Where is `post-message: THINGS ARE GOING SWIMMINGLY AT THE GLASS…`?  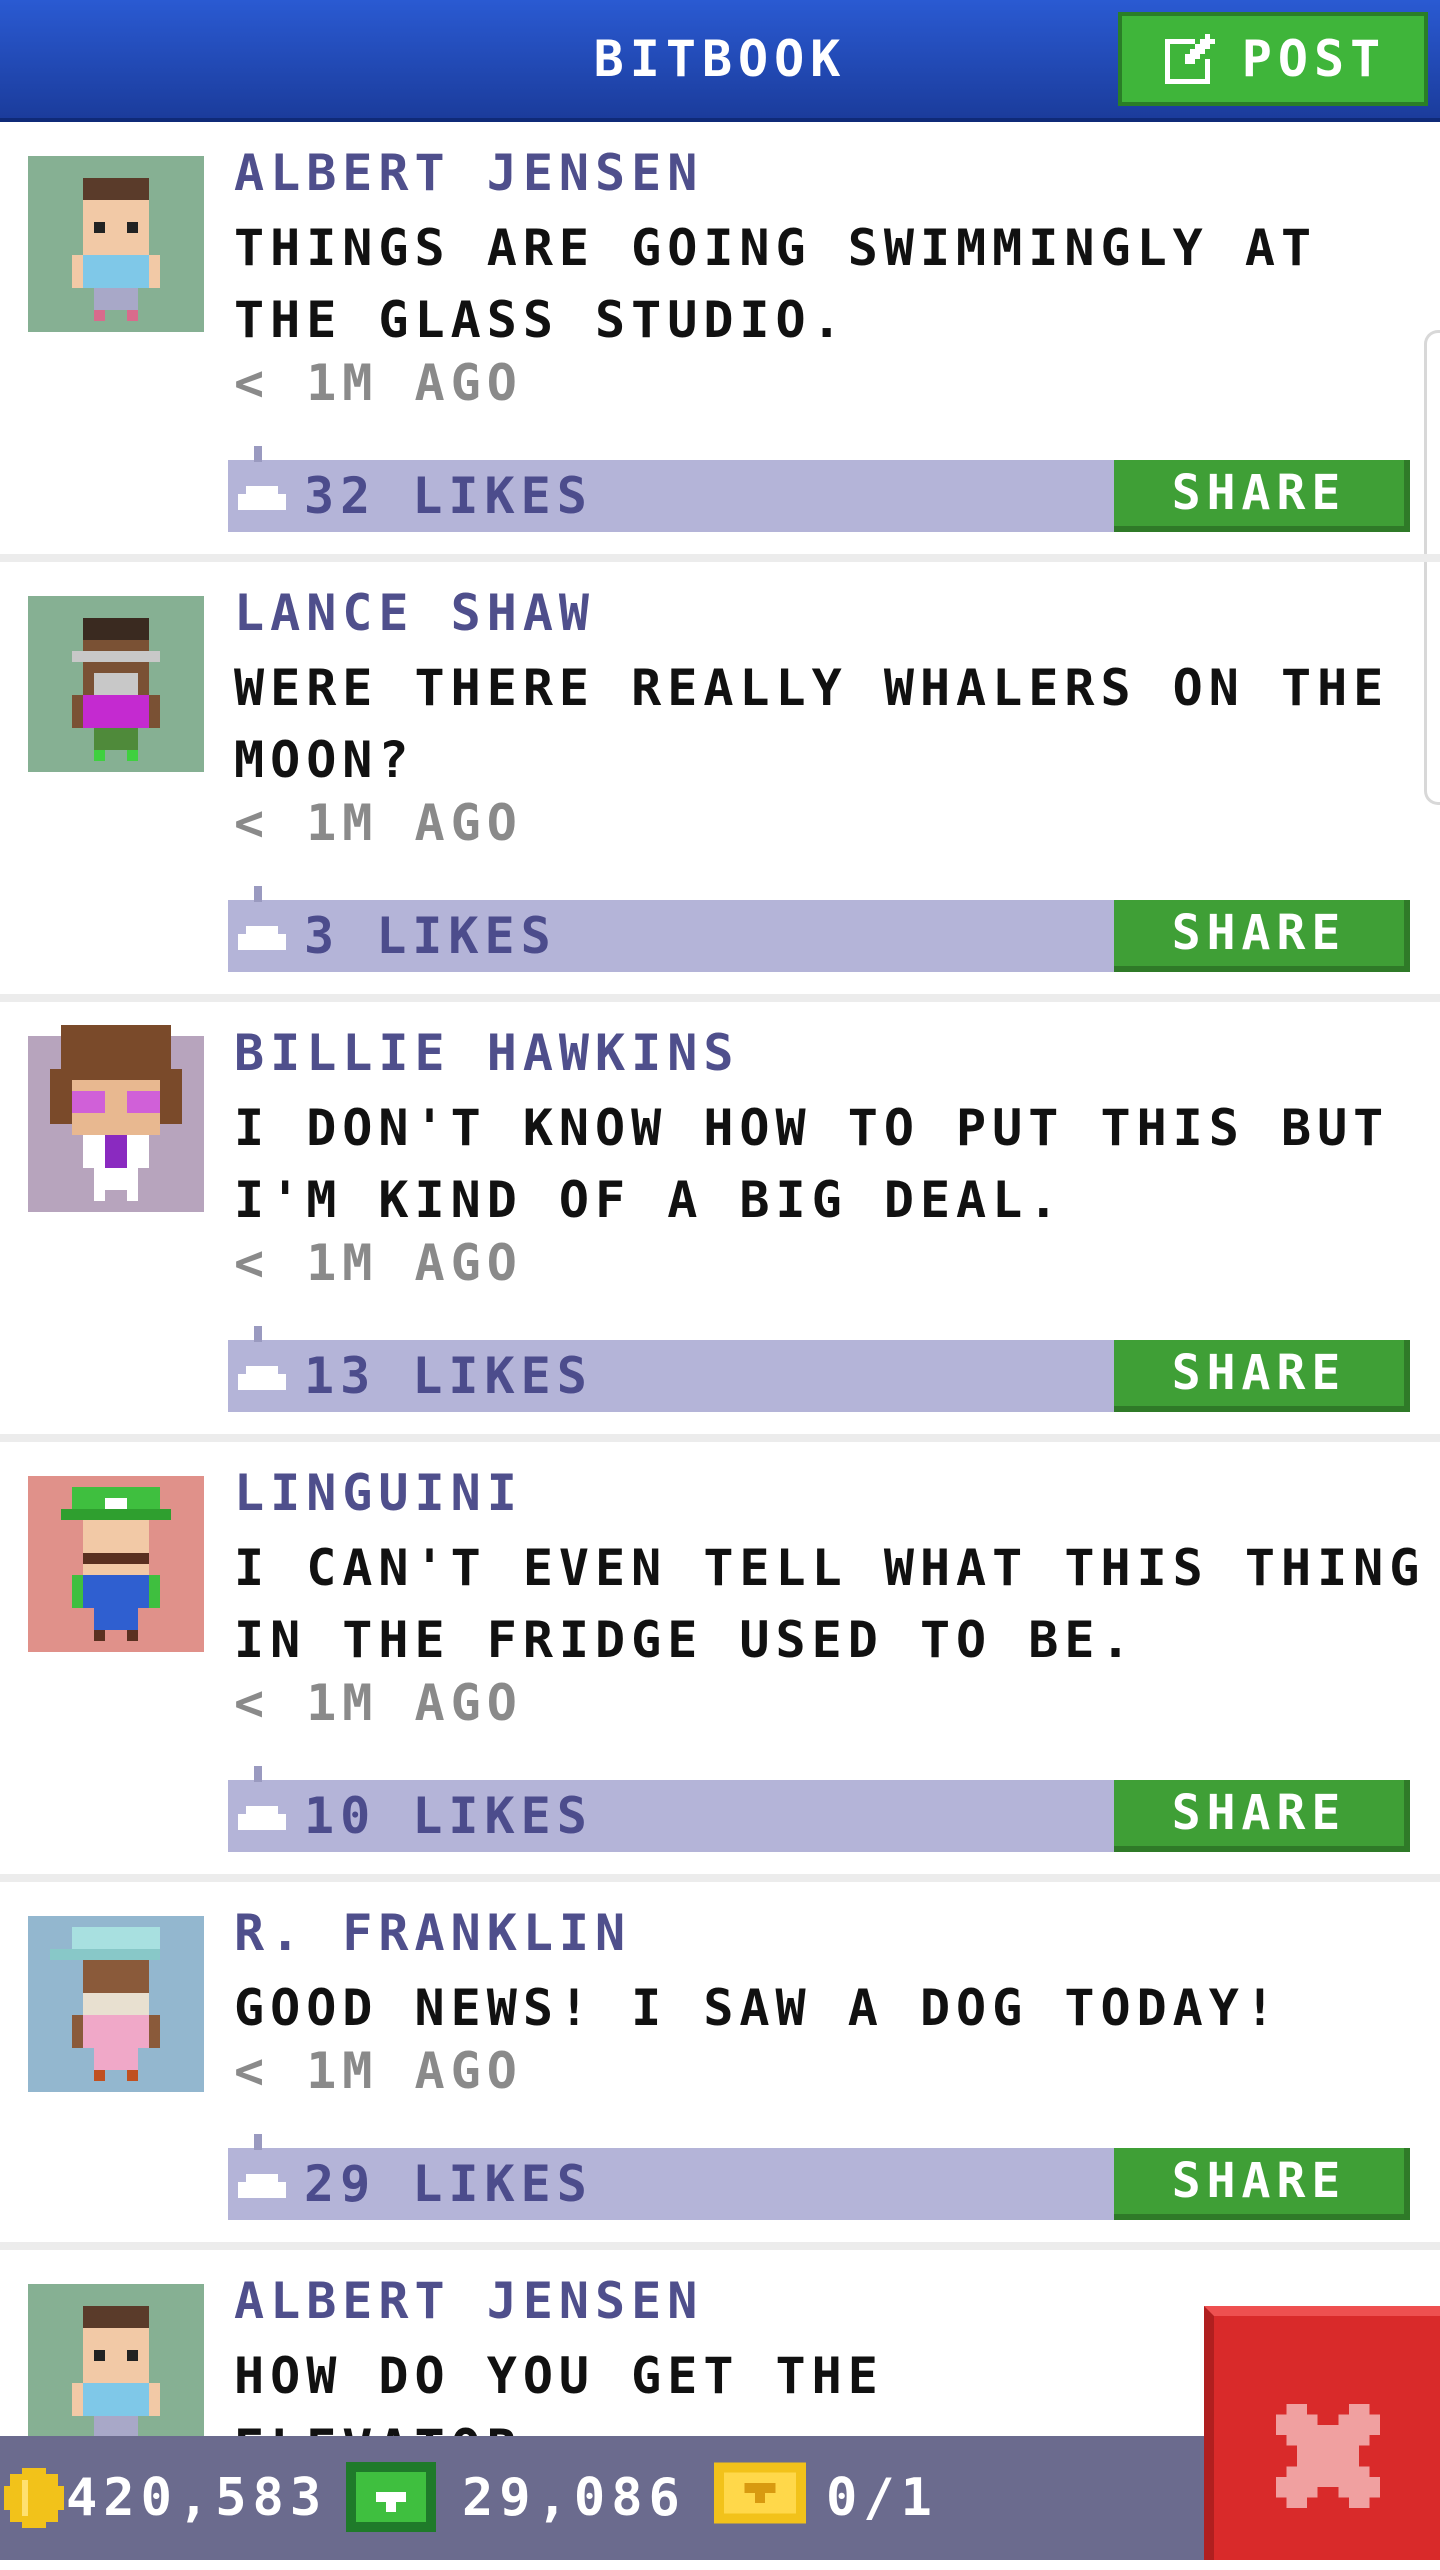 post-message: THINGS ARE GOING SWIMMINGLY AT THE GLASS… is located at coordinates (776, 284).